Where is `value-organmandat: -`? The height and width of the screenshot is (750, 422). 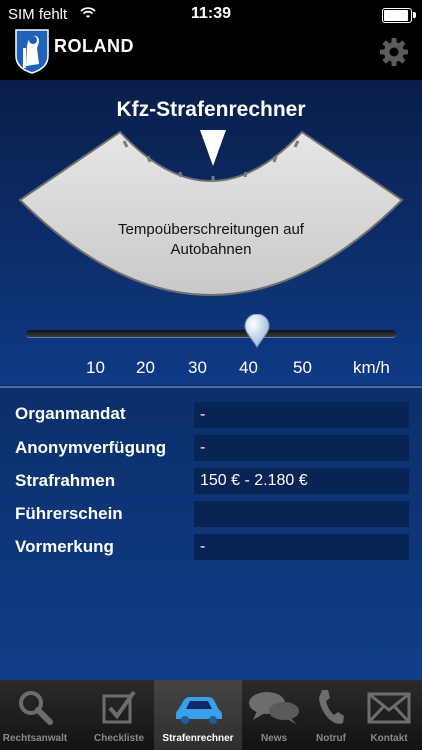 value-organmandat: - is located at coordinates (301, 415).